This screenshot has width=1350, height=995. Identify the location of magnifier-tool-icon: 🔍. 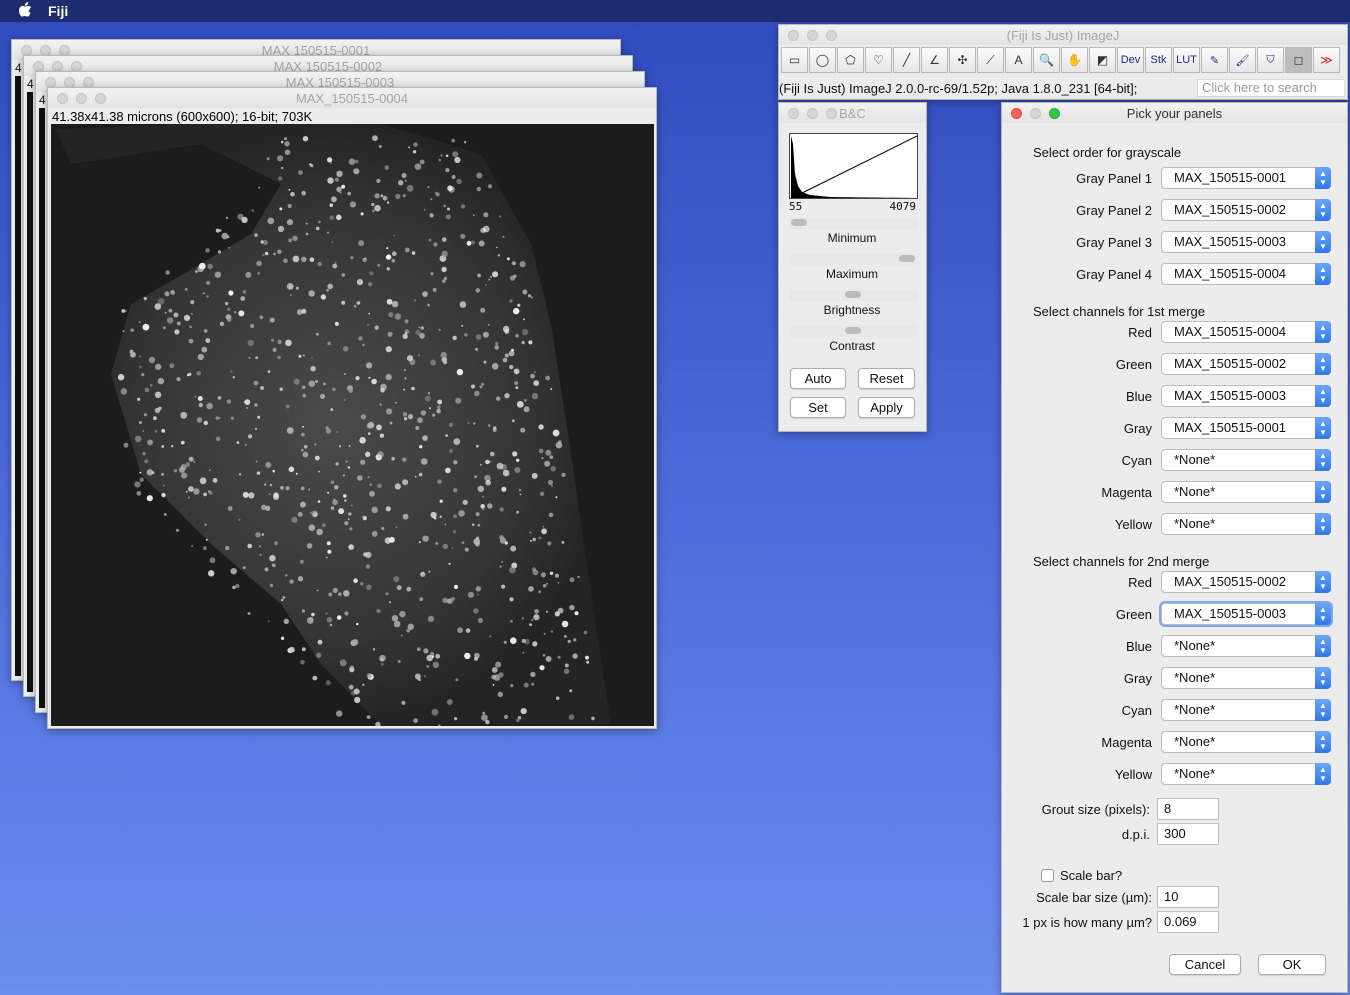
(1046, 60).